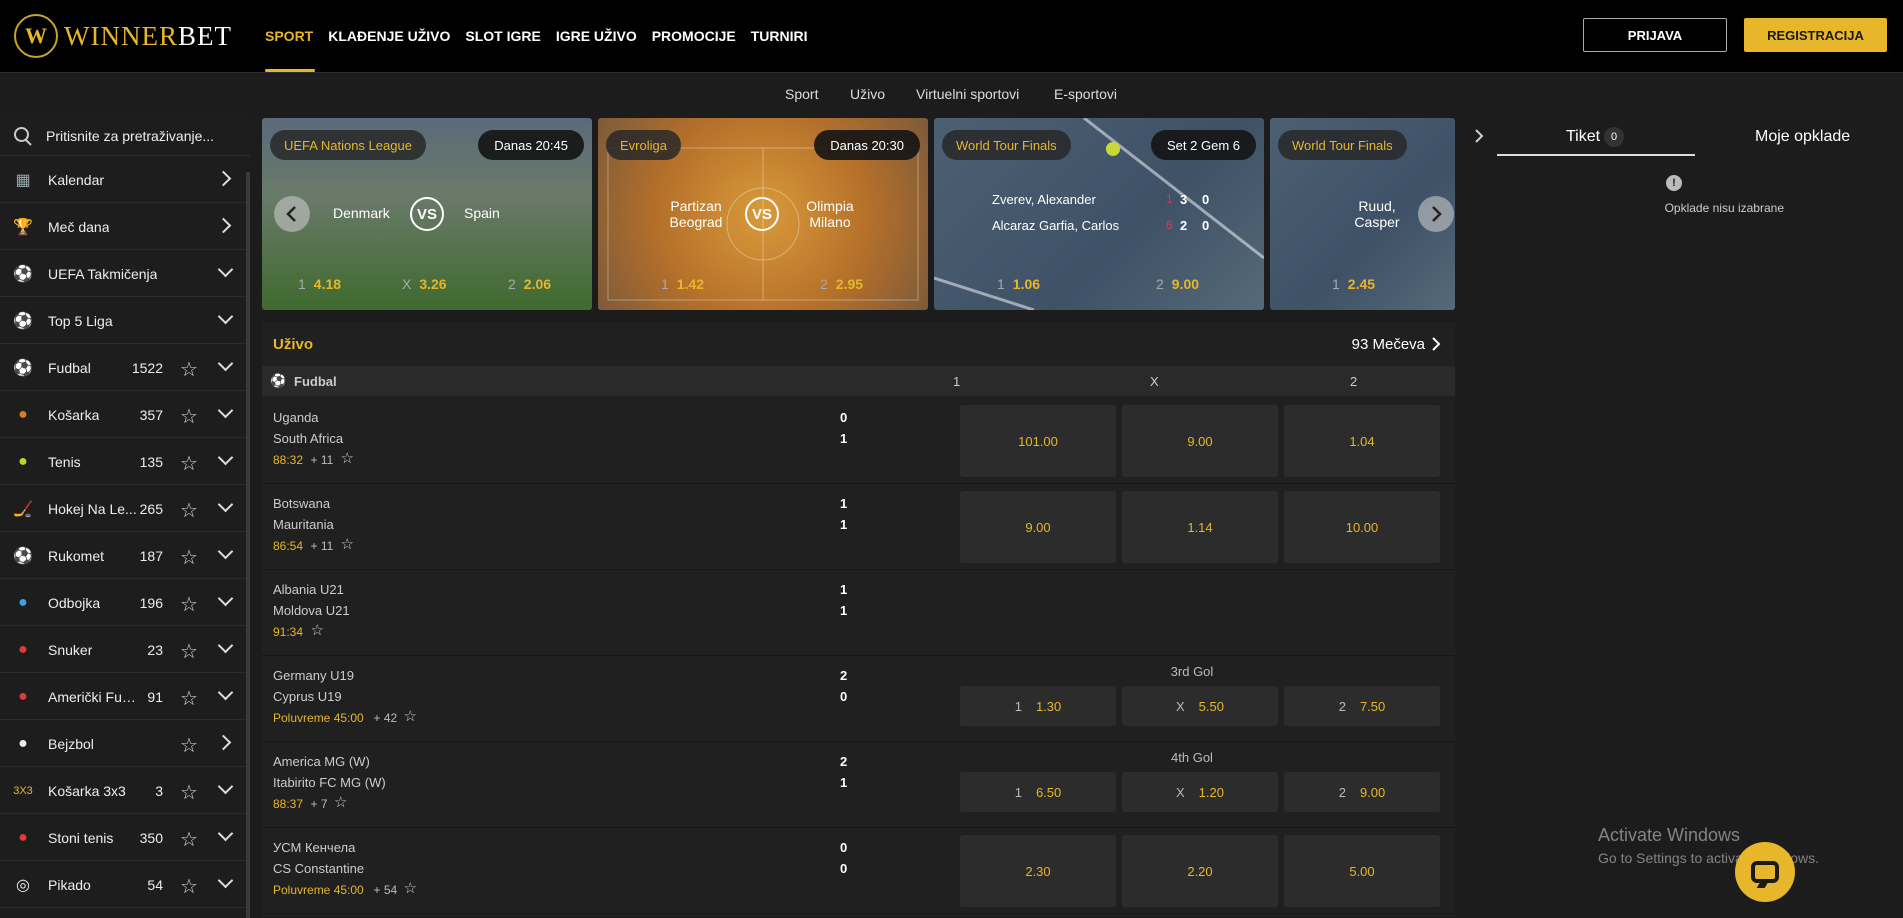  Describe the element at coordinates (125, 461) in the screenshot. I see `sidebar-item: ● Tenis 135 ☆` at that location.